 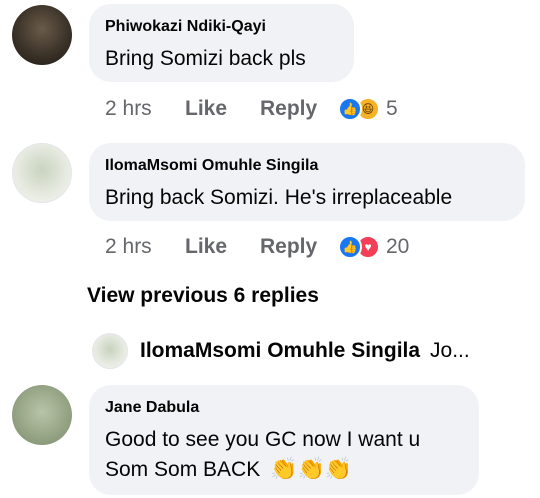 What do you see at coordinates (373, 247) in the screenshot?
I see `reaction-summary: 👍 ♥ 20` at bounding box center [373, 247].